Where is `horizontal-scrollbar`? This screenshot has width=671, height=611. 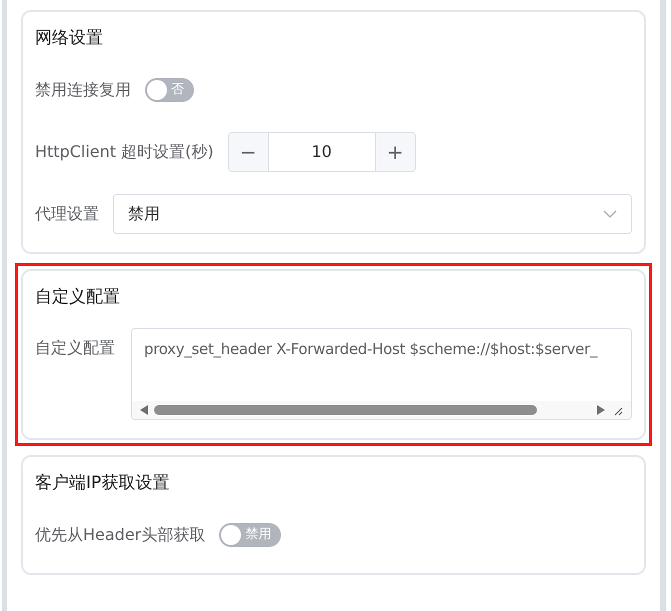
horizontal-scrollbar is located at coordinates (381, 410).